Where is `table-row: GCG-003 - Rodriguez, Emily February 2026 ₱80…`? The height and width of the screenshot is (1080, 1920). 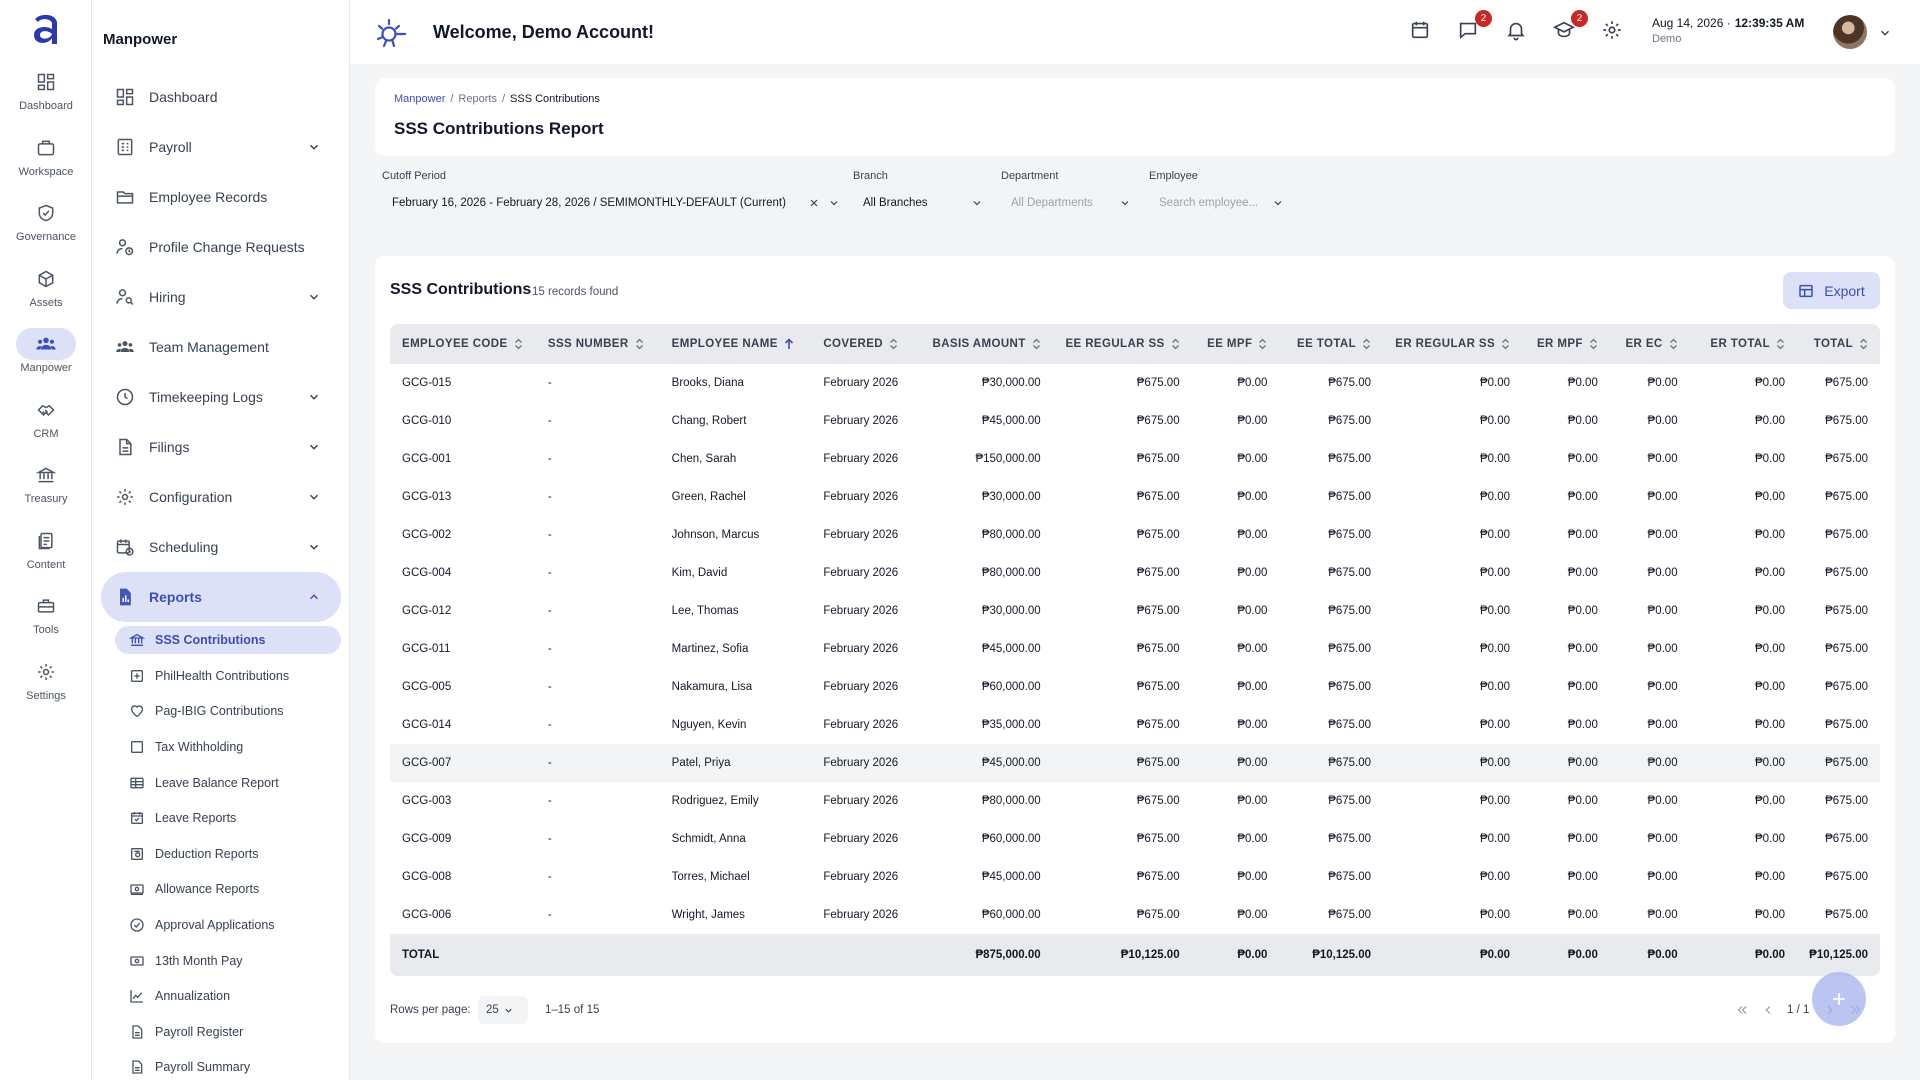 table-row: GCG-003 - Rodriguez, Emily February 2026 ₱80… is located at coordinates (1135, 801).